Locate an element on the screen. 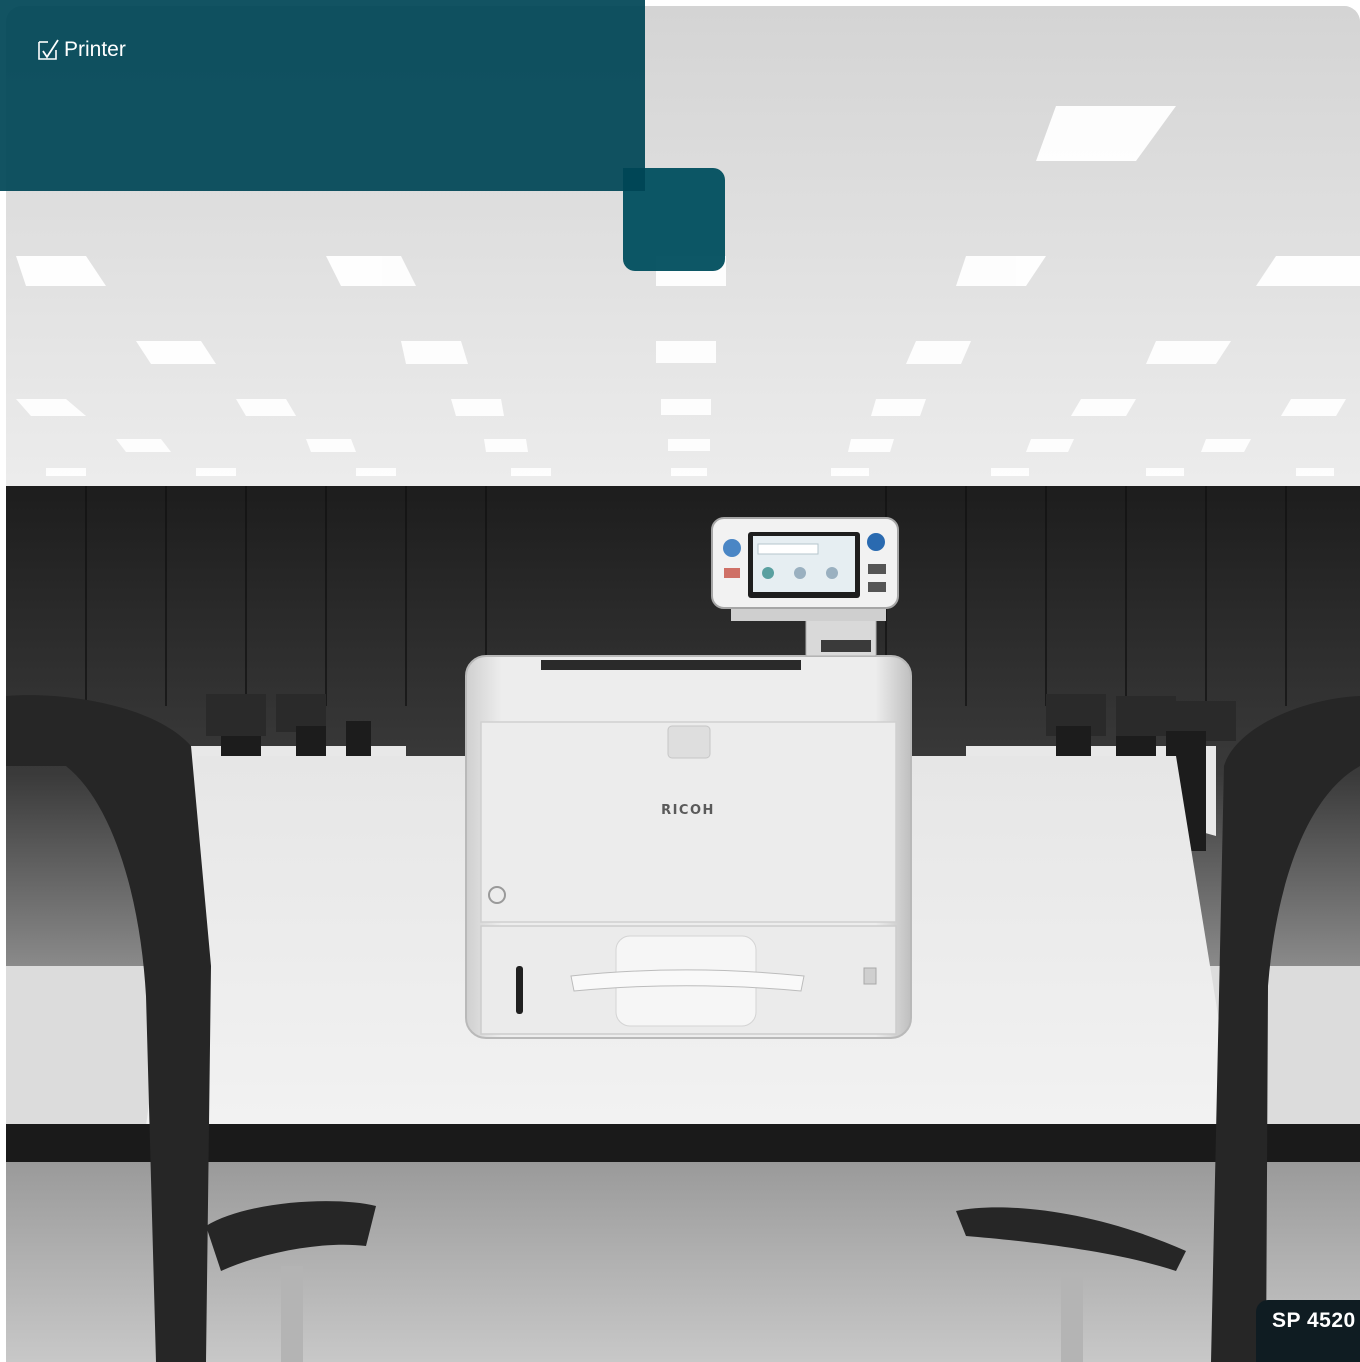 Image resolution: width=1360 pixels, height=1362 pixels. checkbox-tick-icon is located at coordinates (48, 50).